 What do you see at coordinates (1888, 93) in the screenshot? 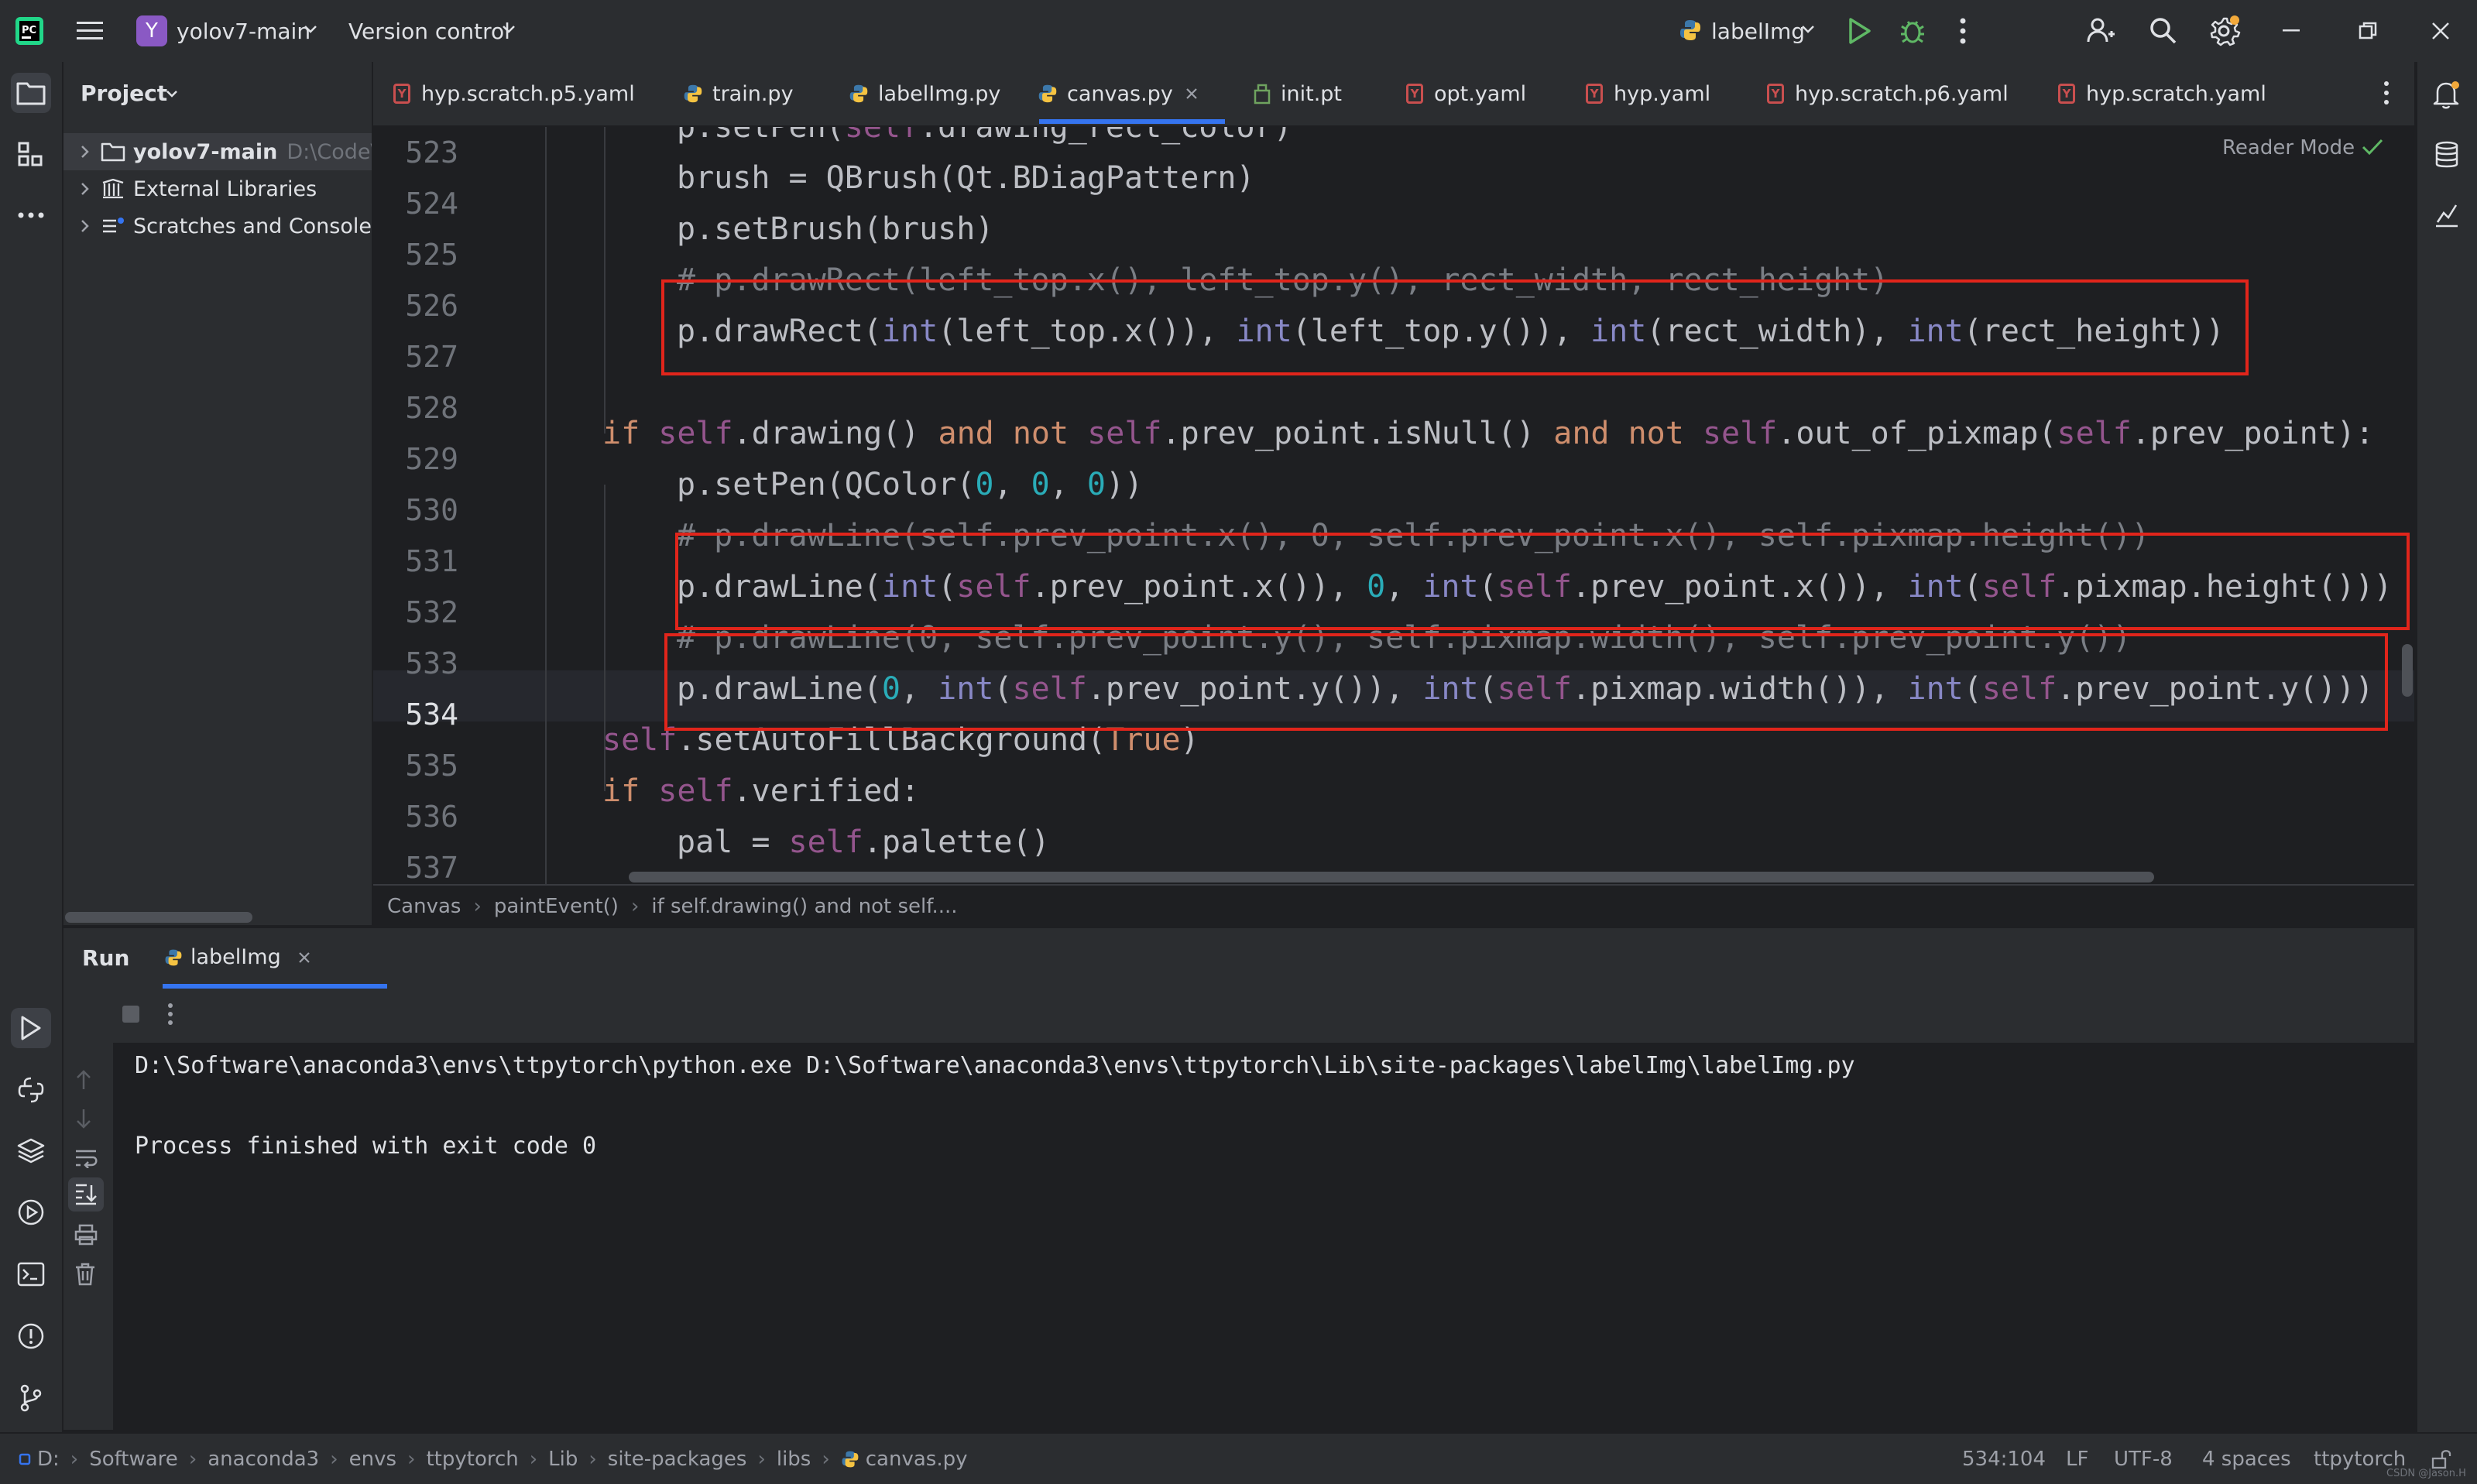
I see `tab-hyp-scratch-p6: Yhyp.scratch.p6.yaml` at bounding box center [1888, 93].